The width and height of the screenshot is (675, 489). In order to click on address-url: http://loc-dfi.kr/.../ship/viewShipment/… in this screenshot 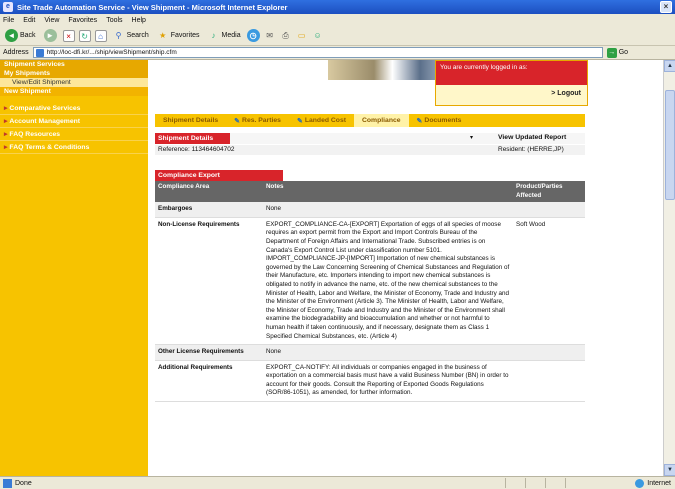, I will do `click(111, 52)`.